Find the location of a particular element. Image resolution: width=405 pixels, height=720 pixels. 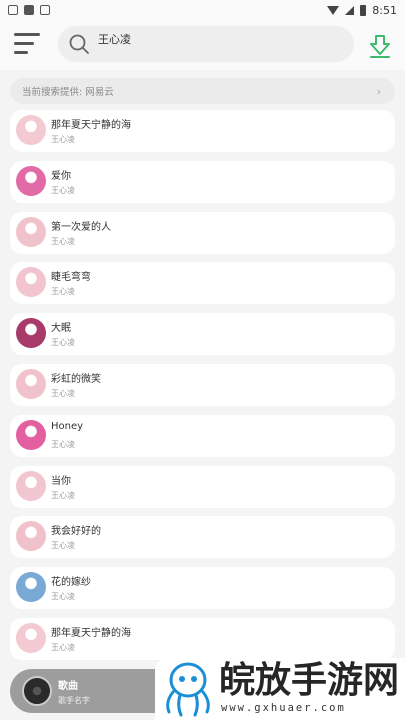

battery-icon is located at coordinates (363, 10).